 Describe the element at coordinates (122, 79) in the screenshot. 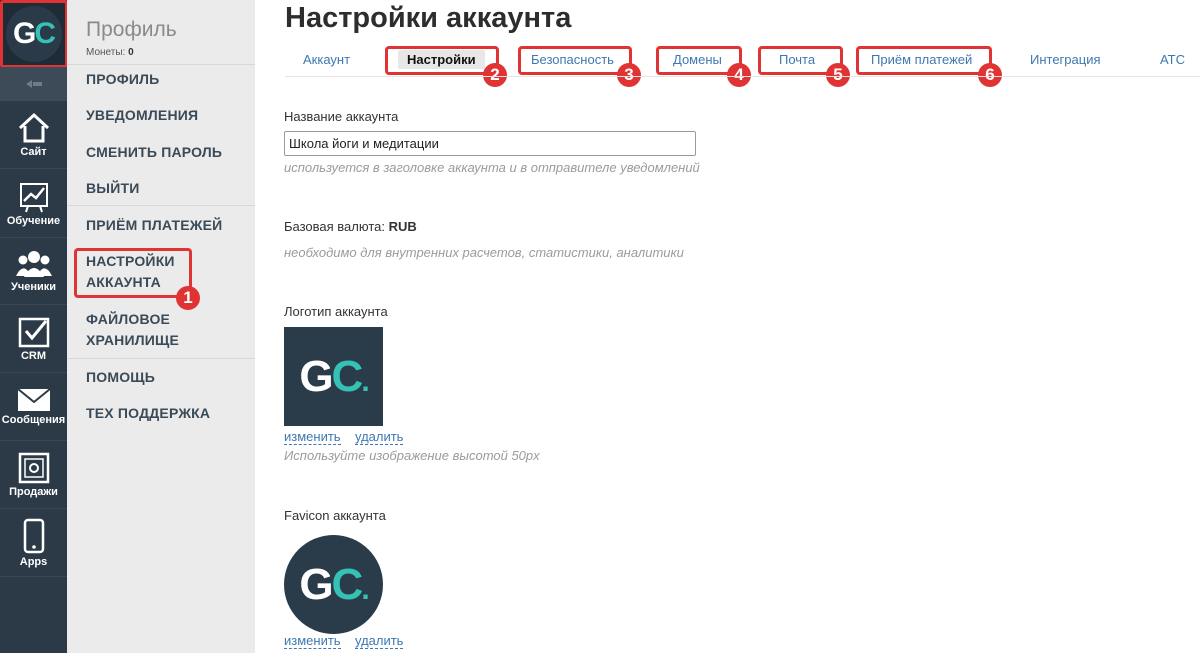

I see `sidebar-item-profile: ПРОФИЛЬ` at that location.